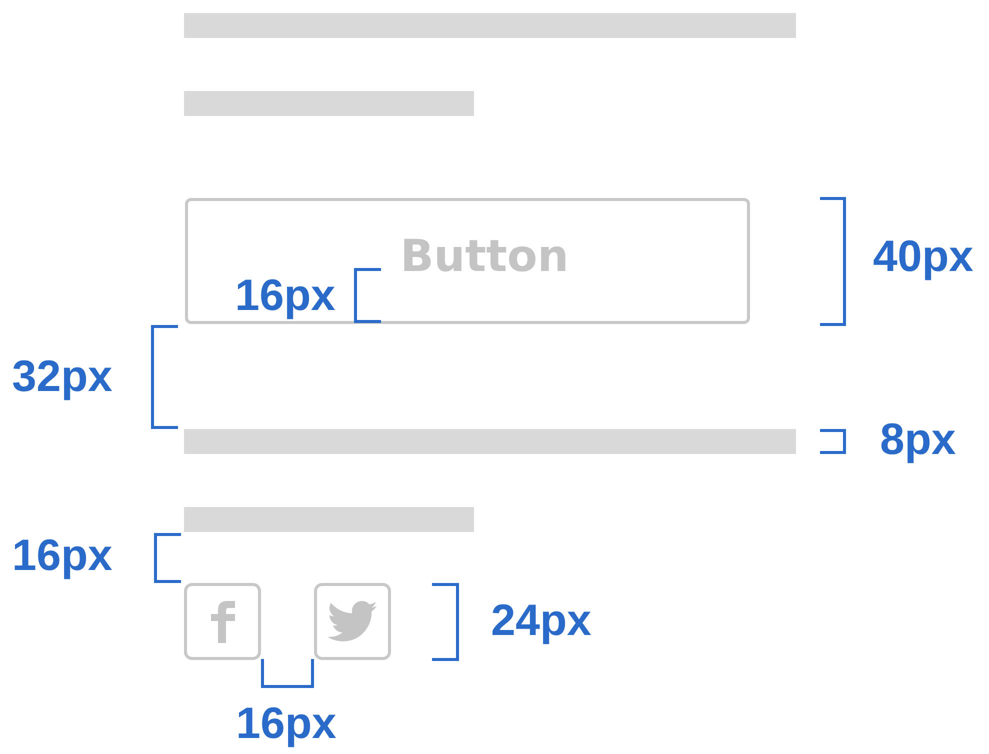 Image resolution: width=989 pixels, height=754 pixels. I want to click on dimension-label: 40px, so click(923, 257).